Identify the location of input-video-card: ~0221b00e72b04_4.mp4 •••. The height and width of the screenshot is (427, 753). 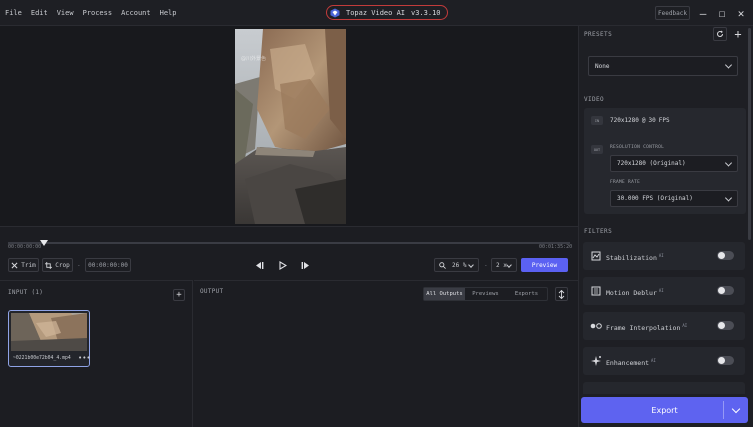
(49, 338).